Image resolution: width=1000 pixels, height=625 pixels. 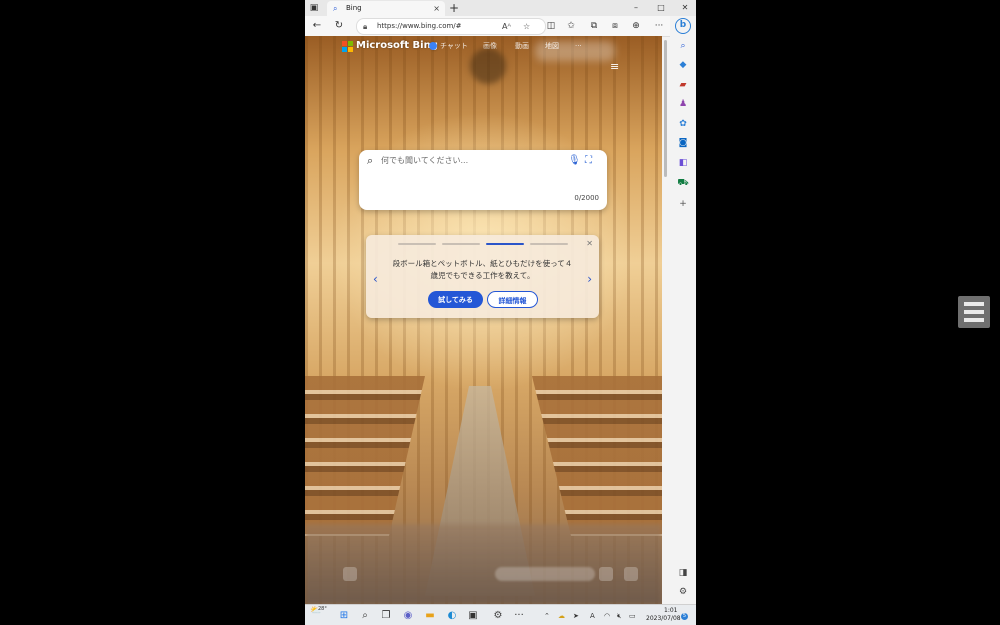 What do you see at coordinates (684, 616) in the screenshot?
I see `notification-badge: 5` at bounding box center [684, 616].